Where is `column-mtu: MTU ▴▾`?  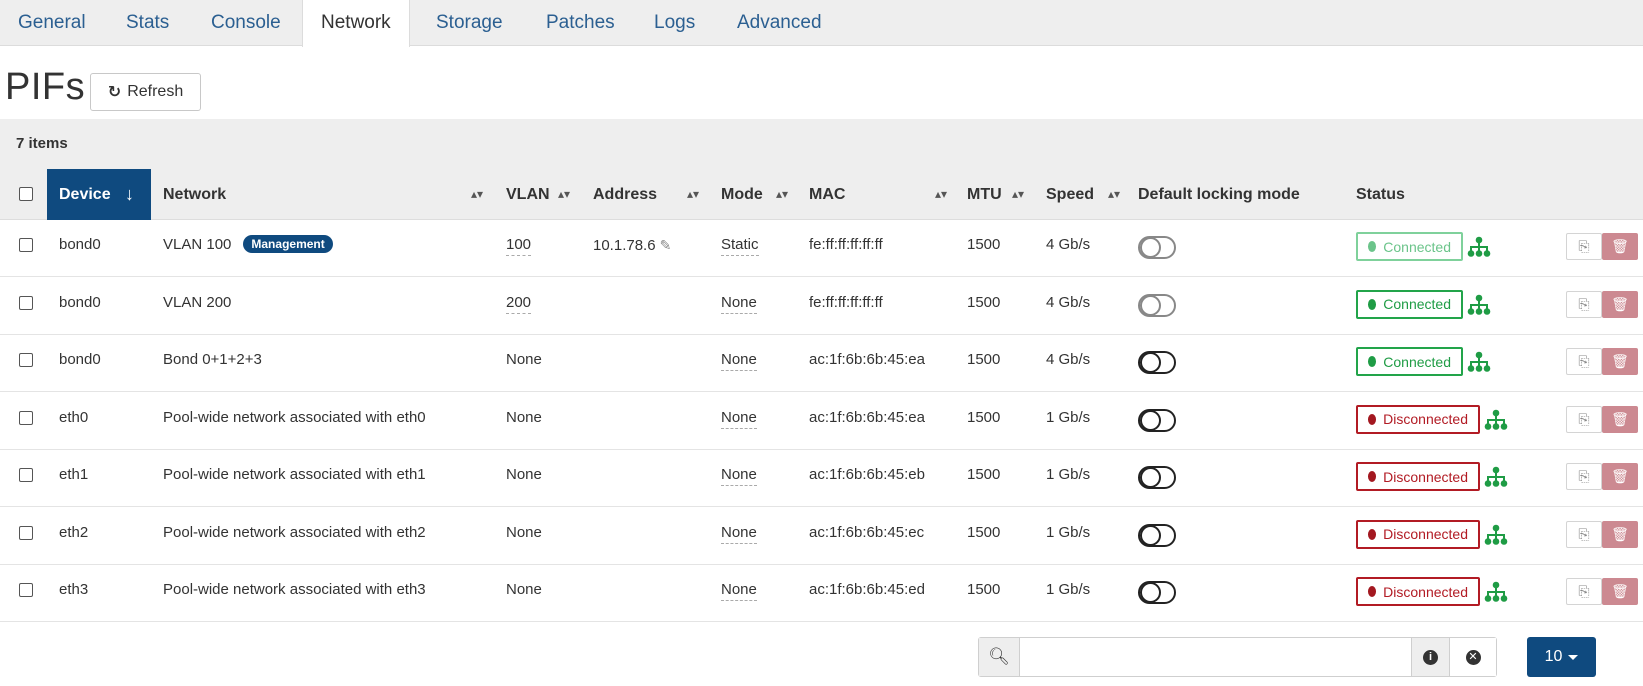 column-mtu: MTU ▴▾ is located at coordinates (997, 194).